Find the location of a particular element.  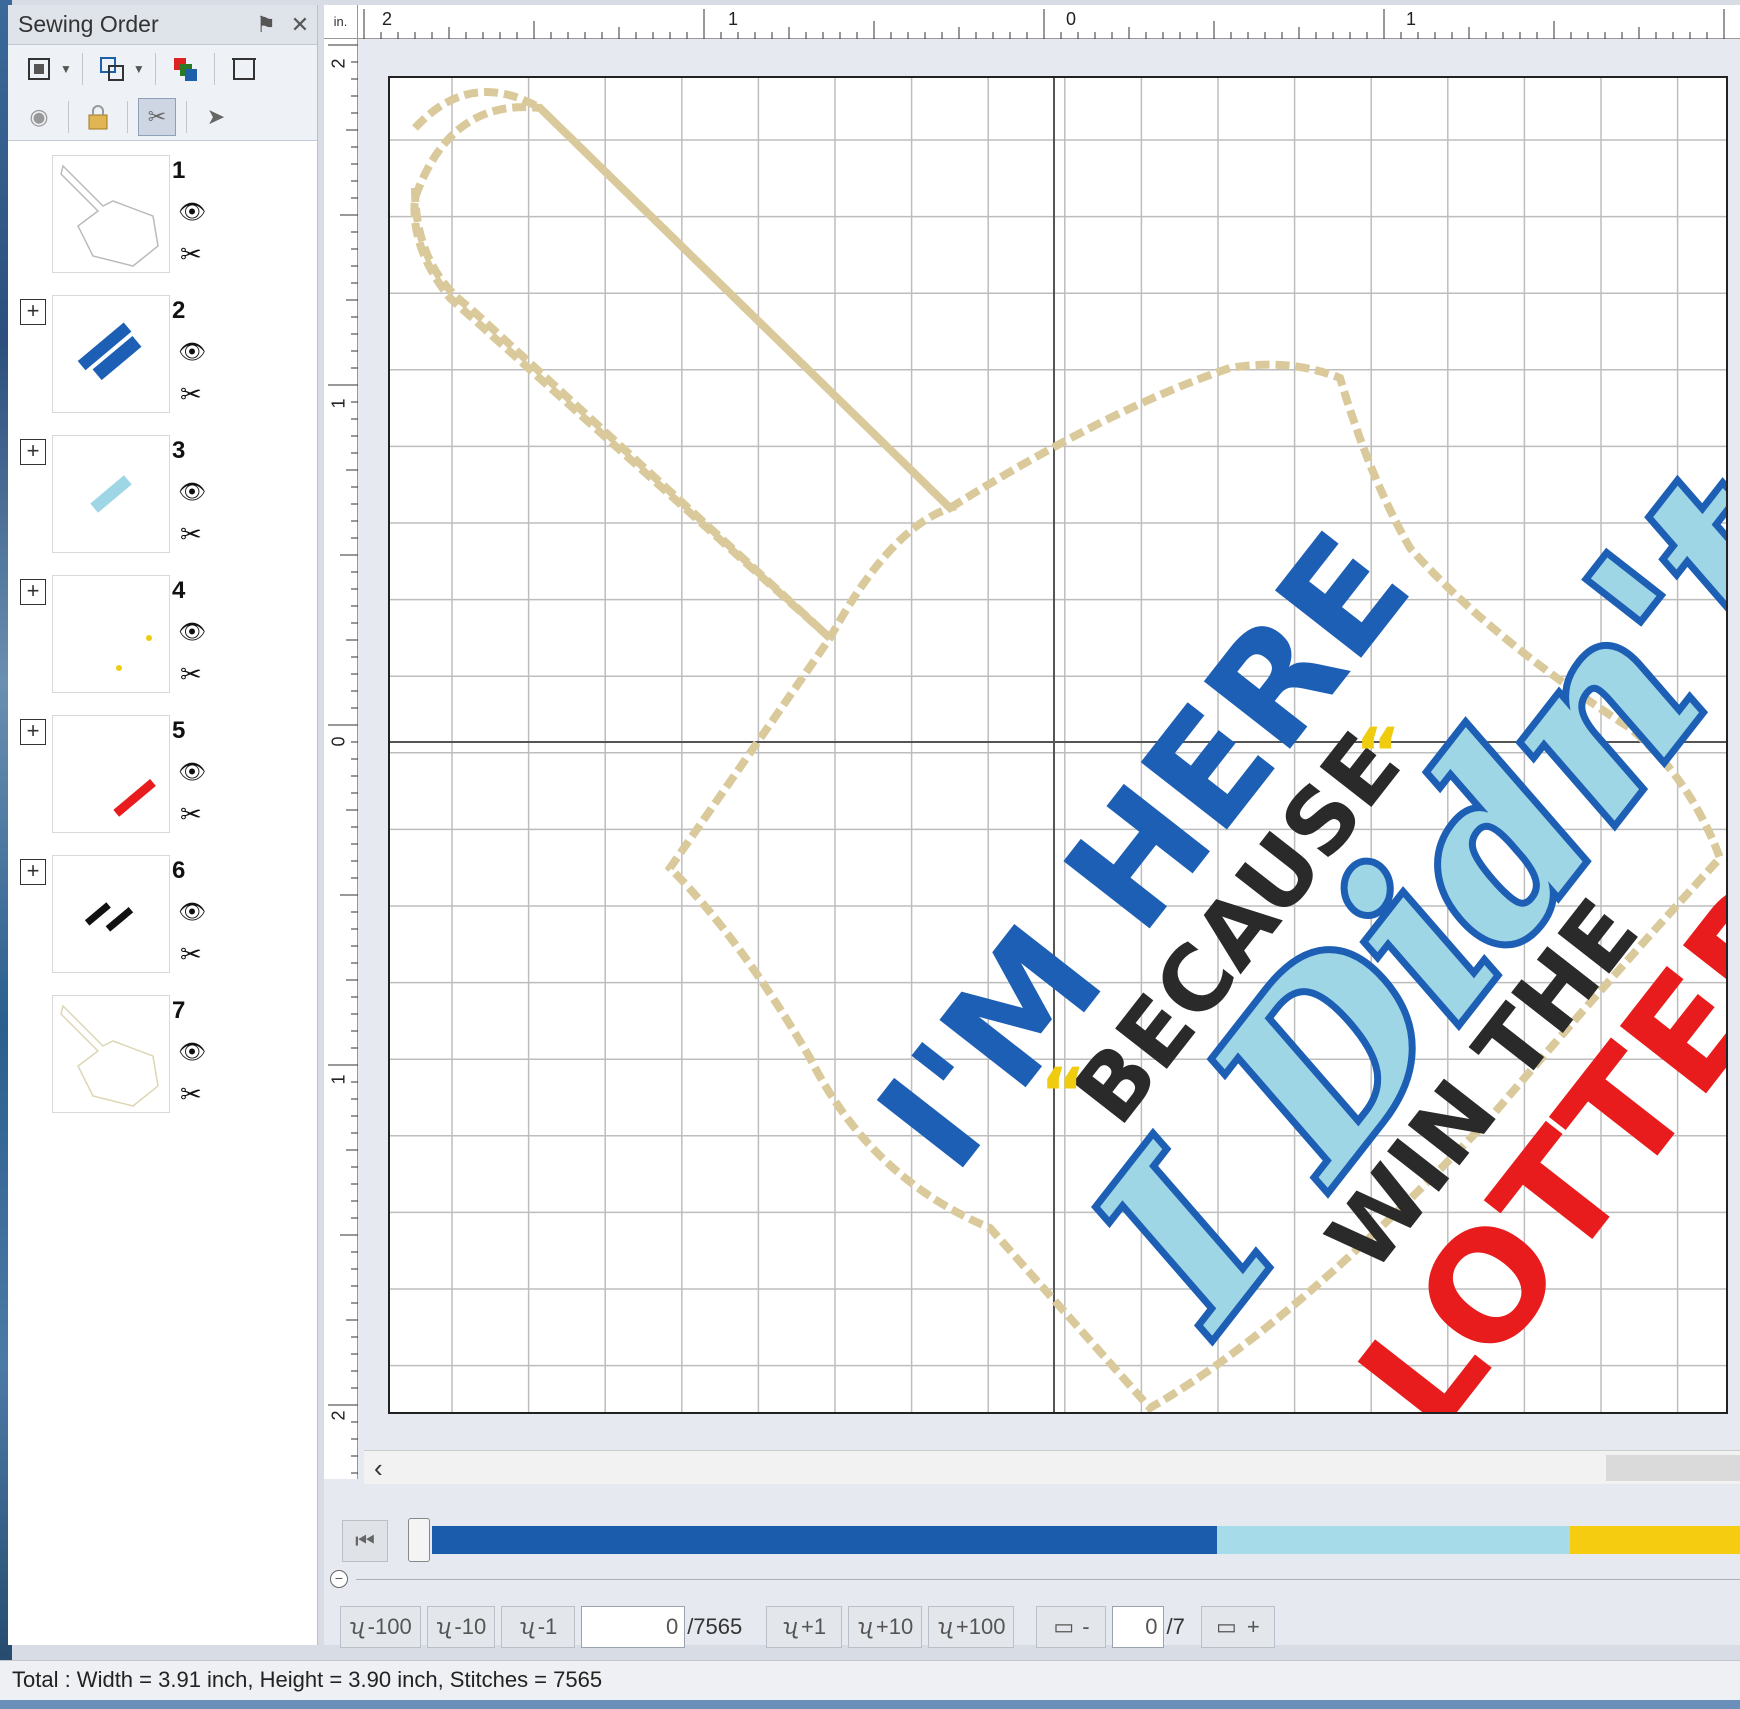

item-number: 2 is located at coordinates (179, 310).